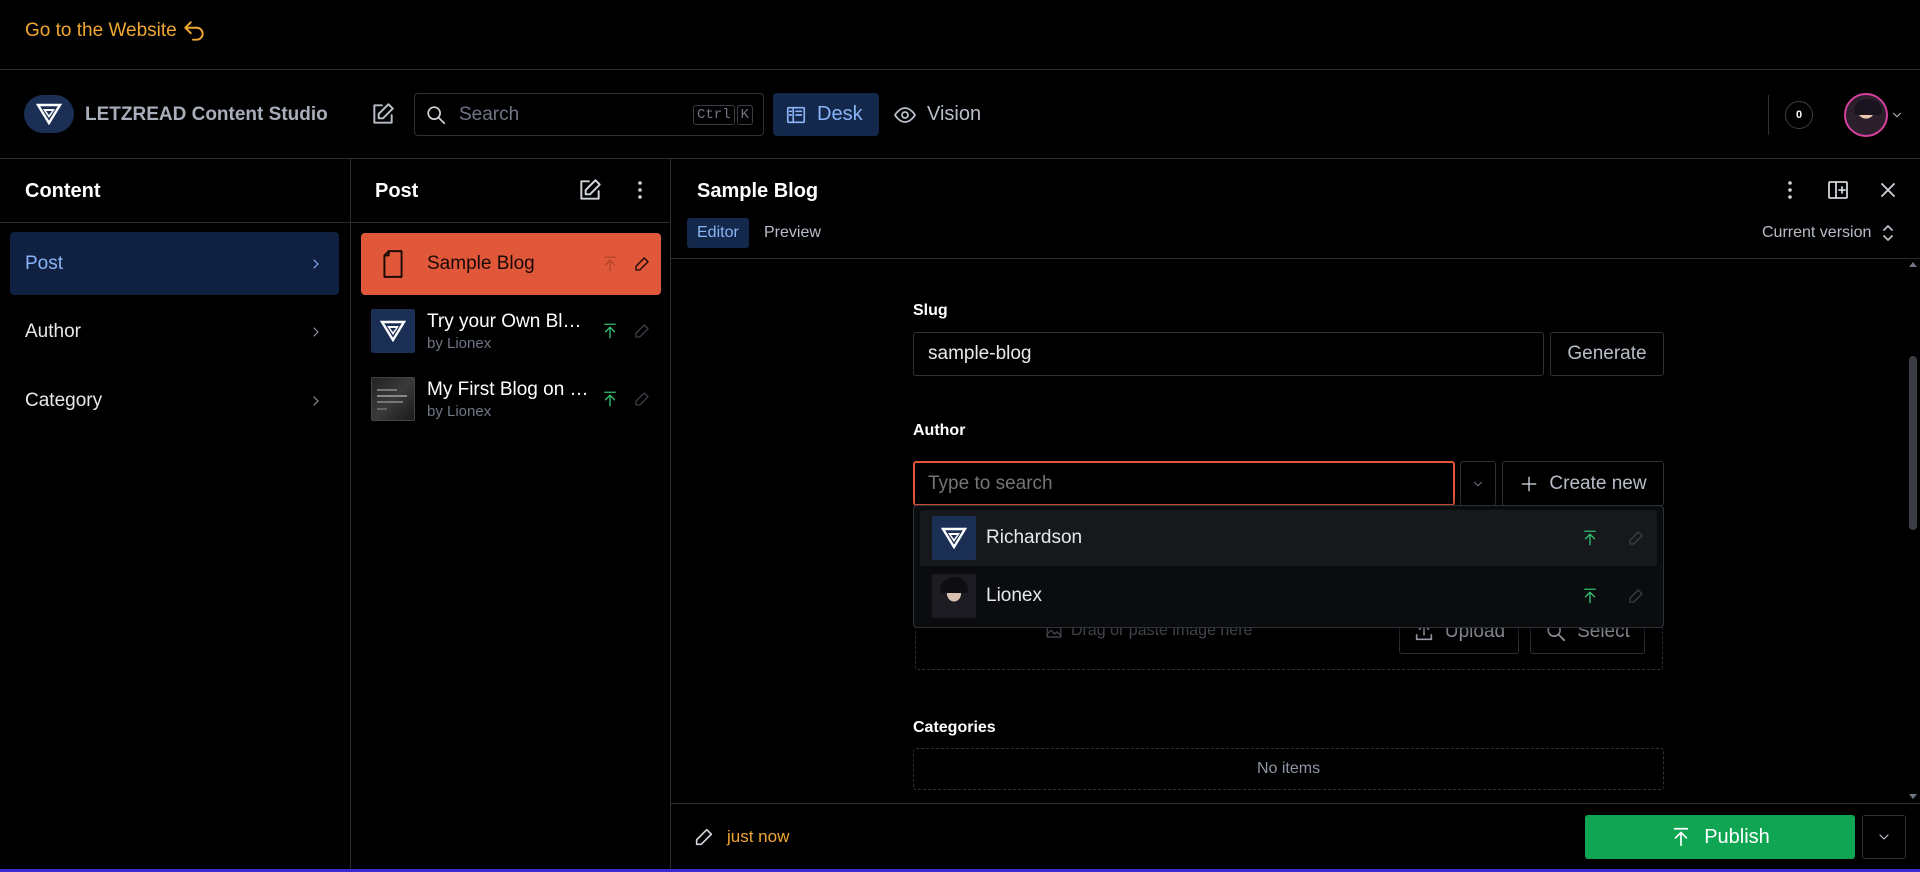 This screenshot has height=872, width=1920. Describe the element at coordinates (796, 115) in the screenshot. I see `desk-icon` at that location.